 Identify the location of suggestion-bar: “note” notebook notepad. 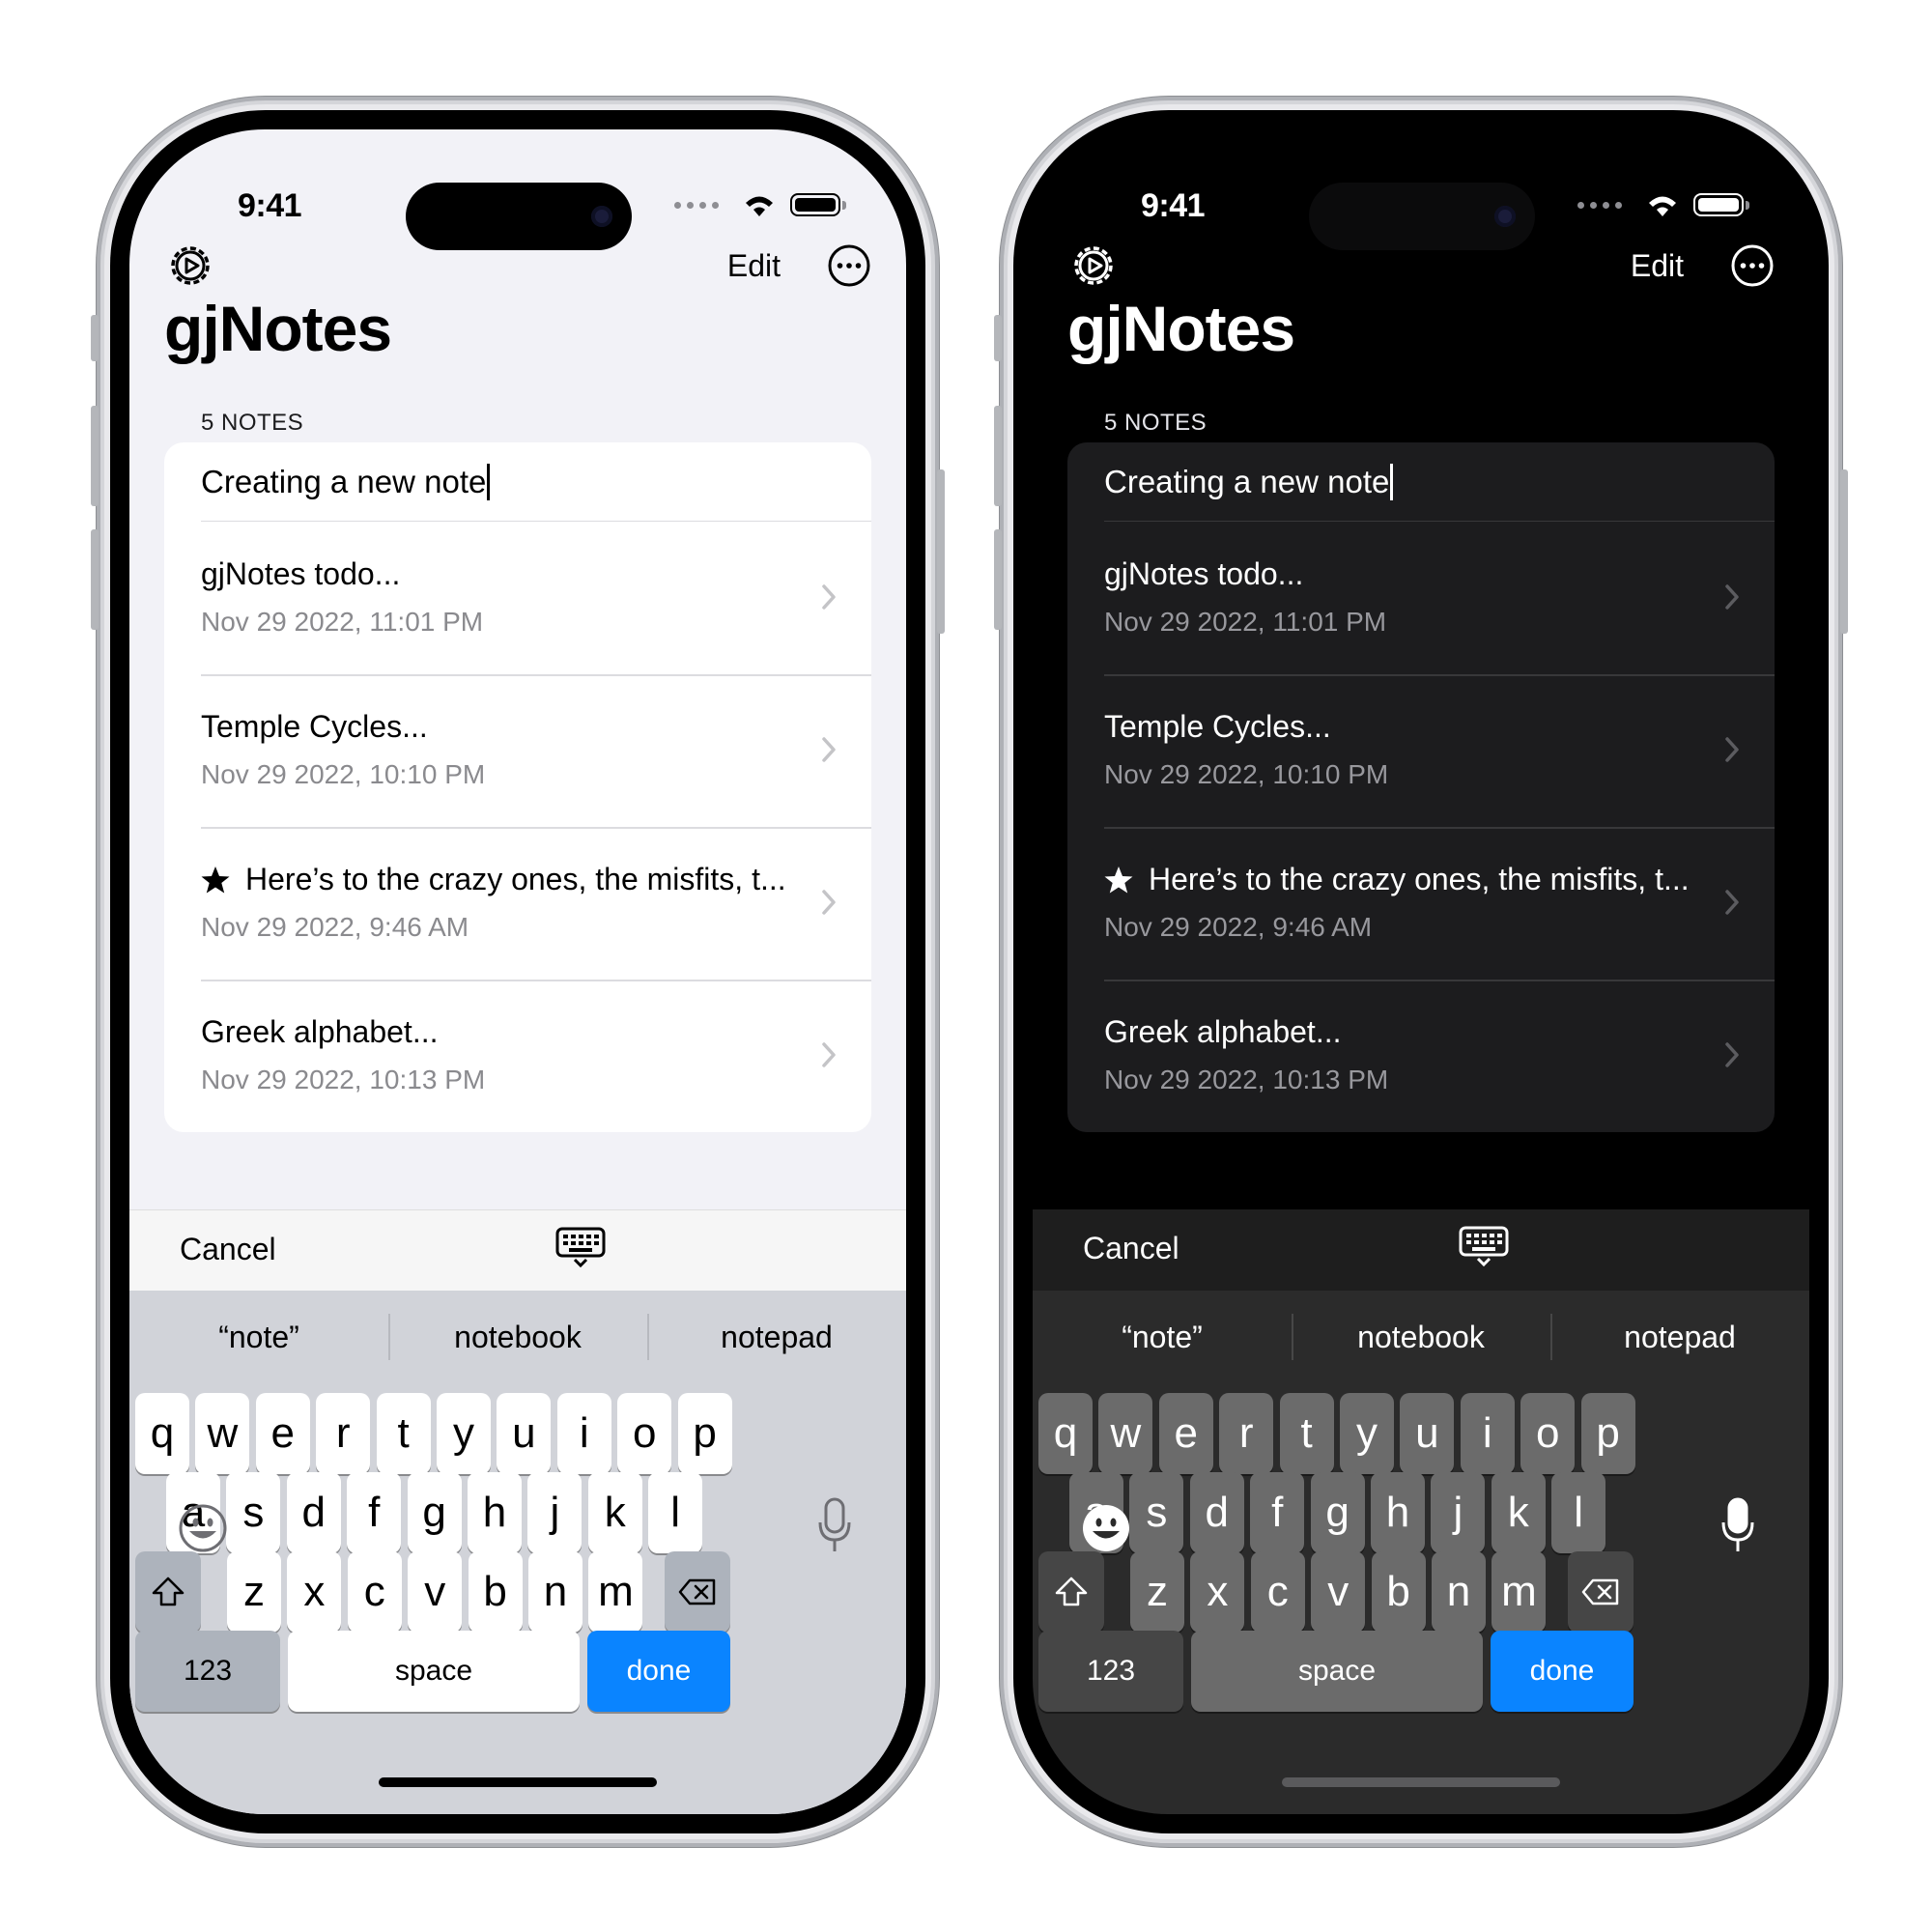
(1421, 1337).